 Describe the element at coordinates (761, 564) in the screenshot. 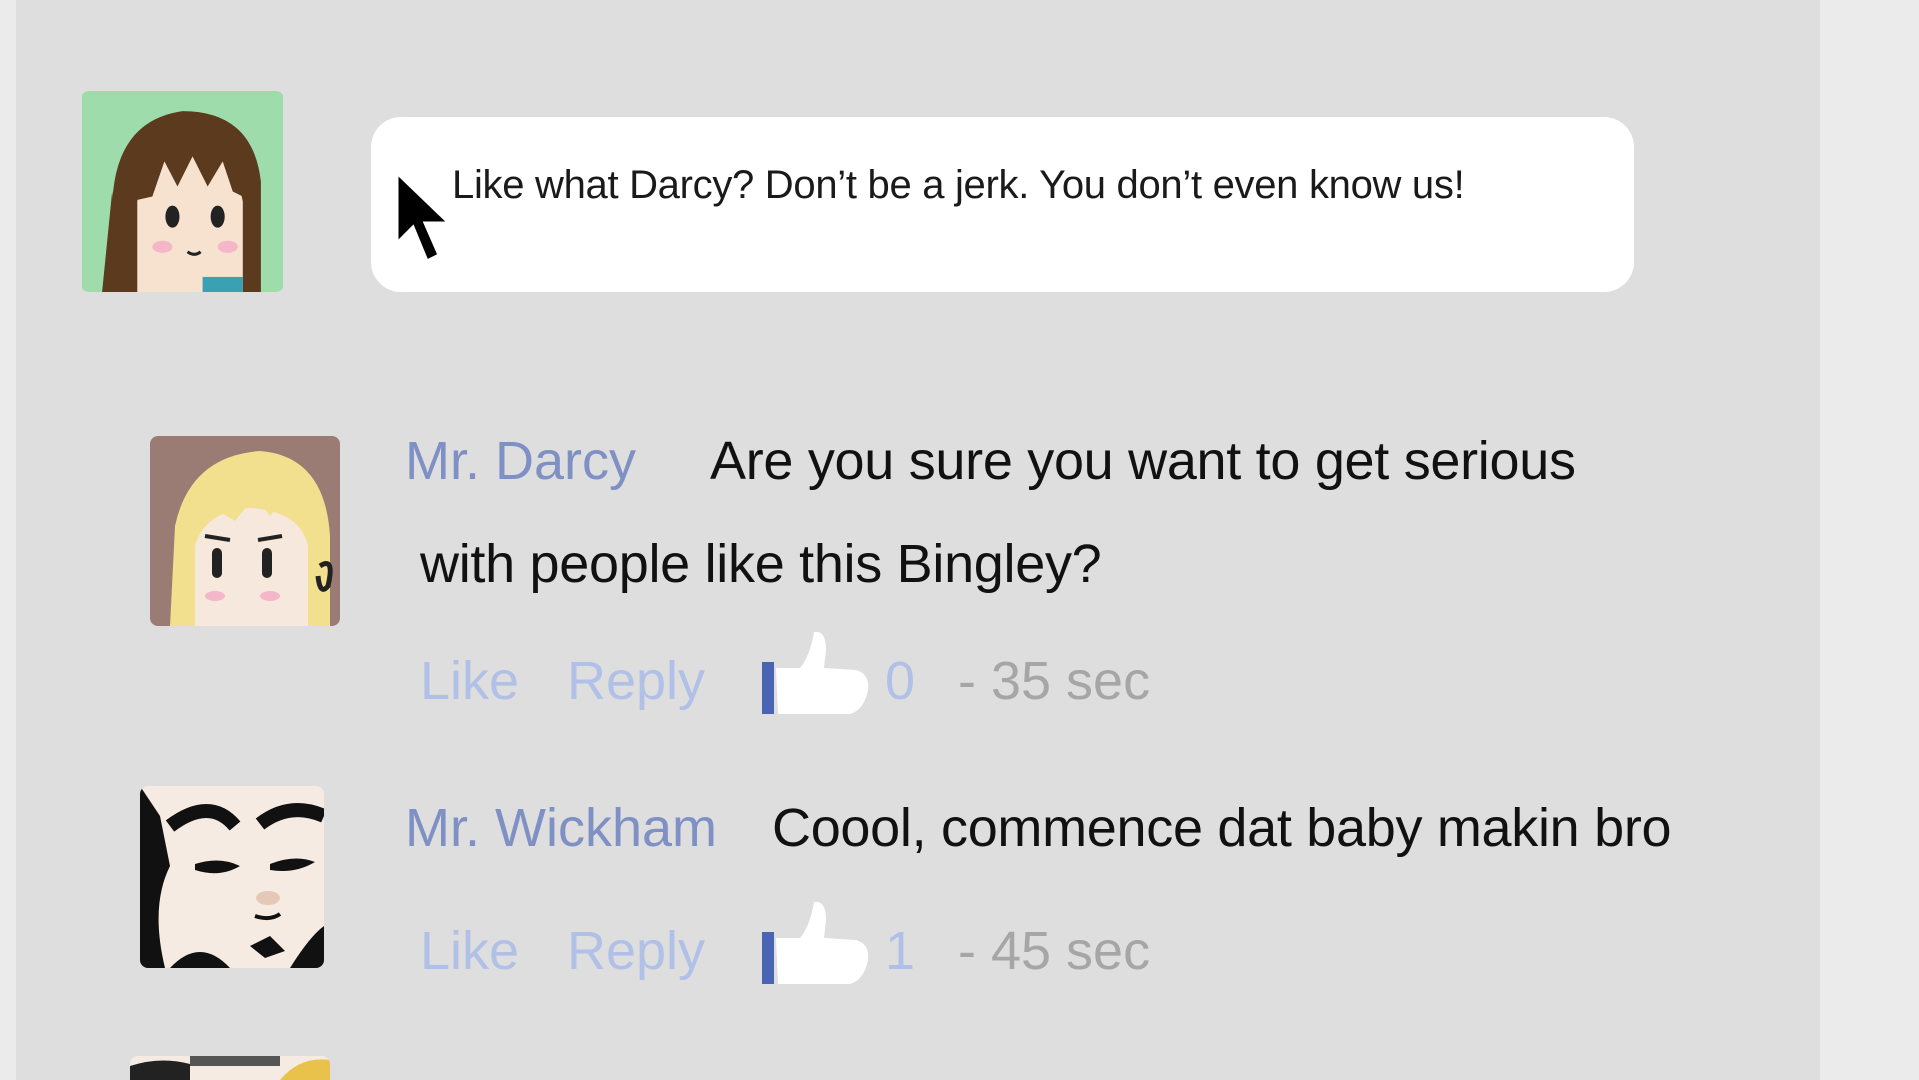

I see `comment-text-line: with people like this Bingley?` at that location.